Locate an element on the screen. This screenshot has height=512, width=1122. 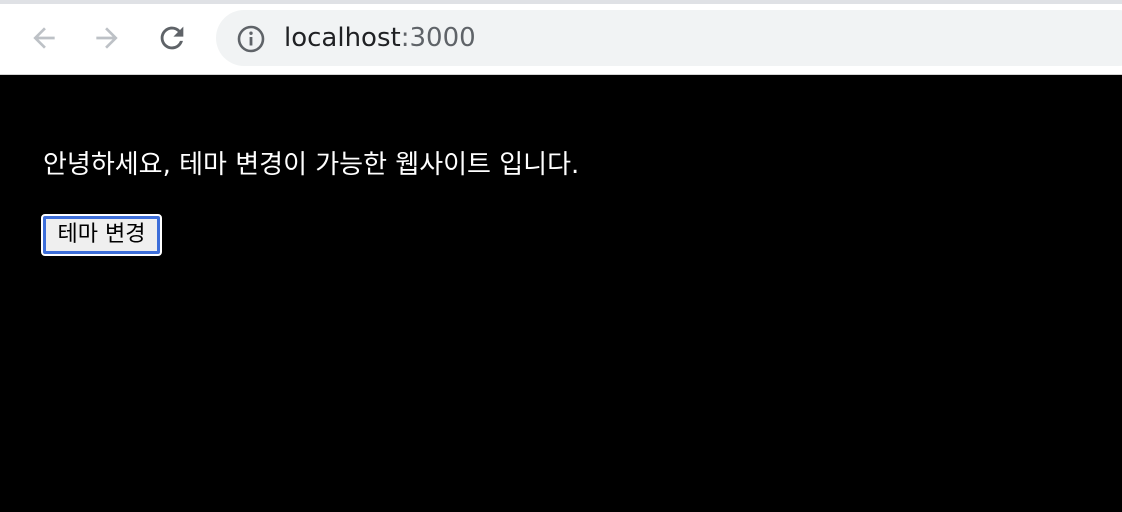
reload-icon is located at coordinates (172, 38).